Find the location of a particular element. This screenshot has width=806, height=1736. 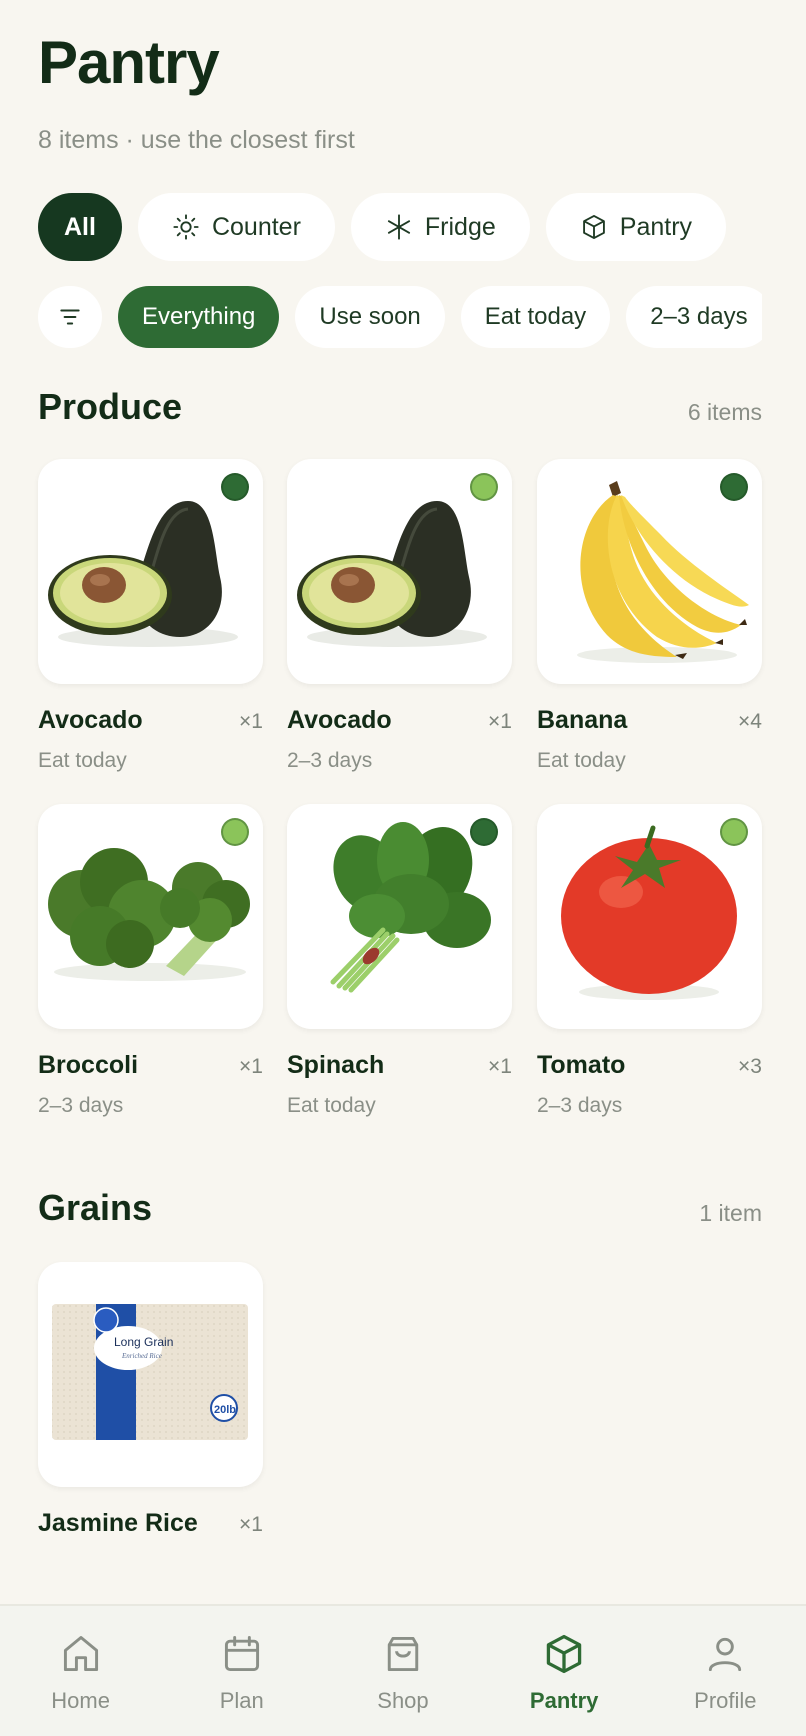

page-title: Pantry is located at coordinates (129, 62).